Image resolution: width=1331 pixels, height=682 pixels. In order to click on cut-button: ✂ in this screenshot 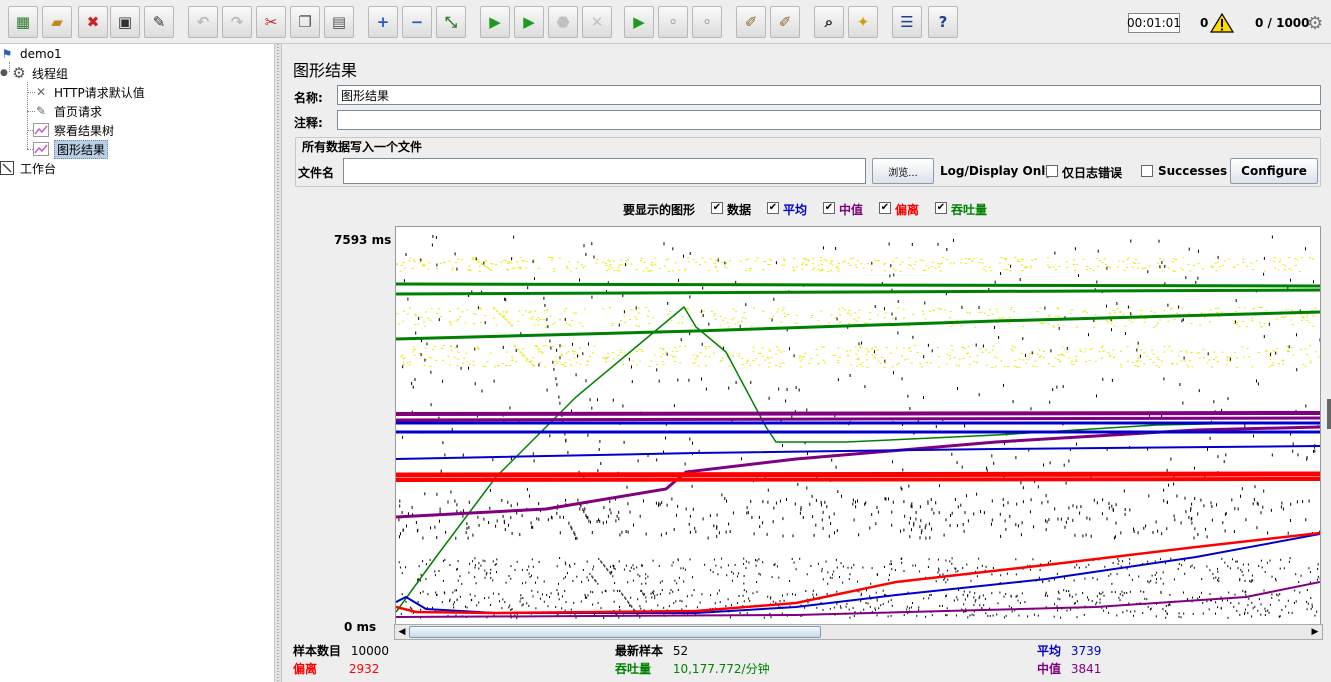, I will do `click(271, 22)`.